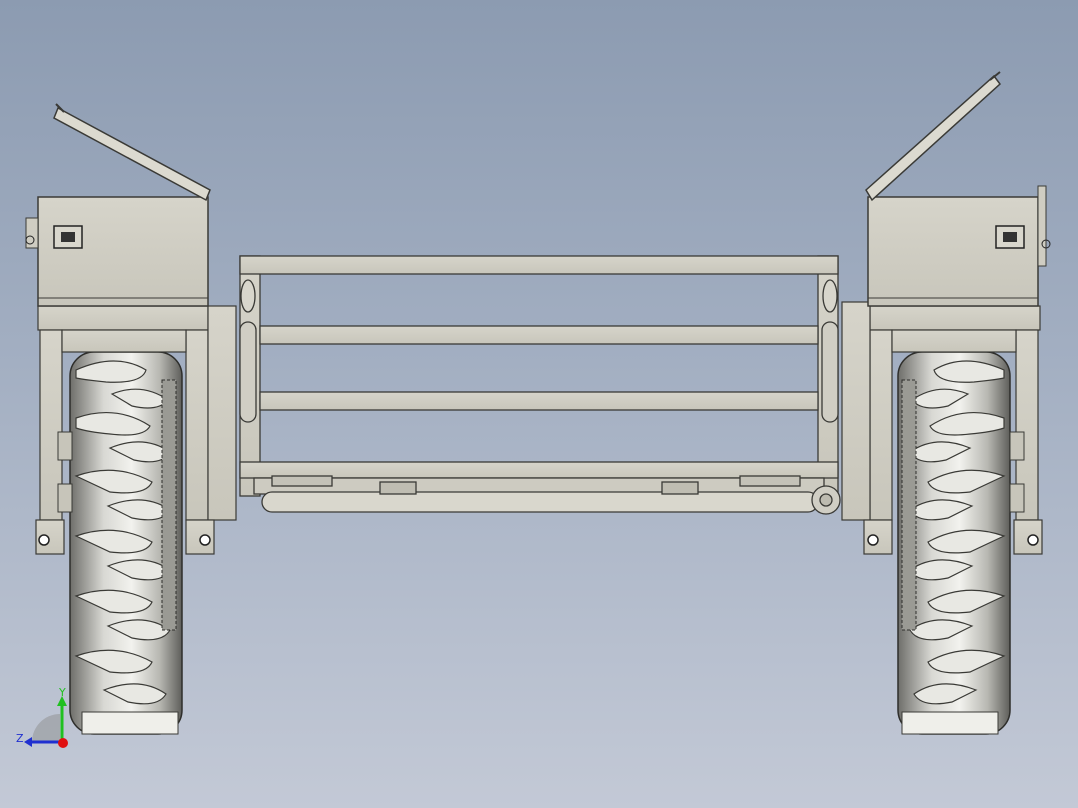  I want to click on coordinate-triad: Y Z, so click(45, 719).